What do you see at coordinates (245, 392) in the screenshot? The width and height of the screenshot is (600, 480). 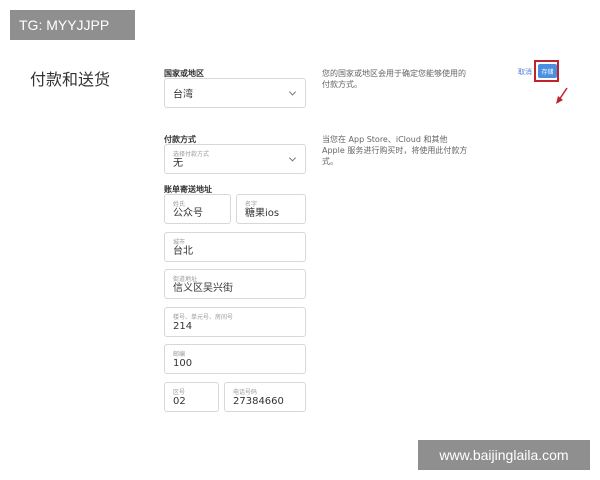 I see `phone-label: 电话号码` at bounding box center [245, 392].